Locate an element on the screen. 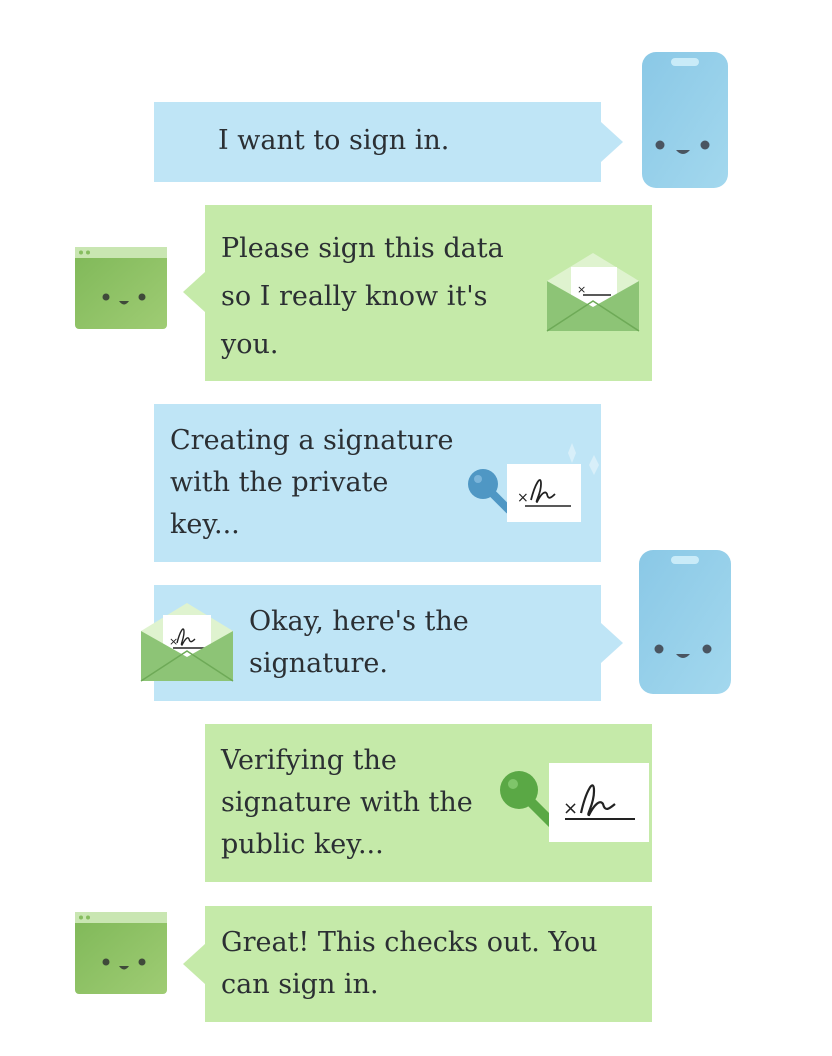 Image resolution: width=832 pixels, height=1056 pixels. sparkle-icon is located at coordinates (583, 461).